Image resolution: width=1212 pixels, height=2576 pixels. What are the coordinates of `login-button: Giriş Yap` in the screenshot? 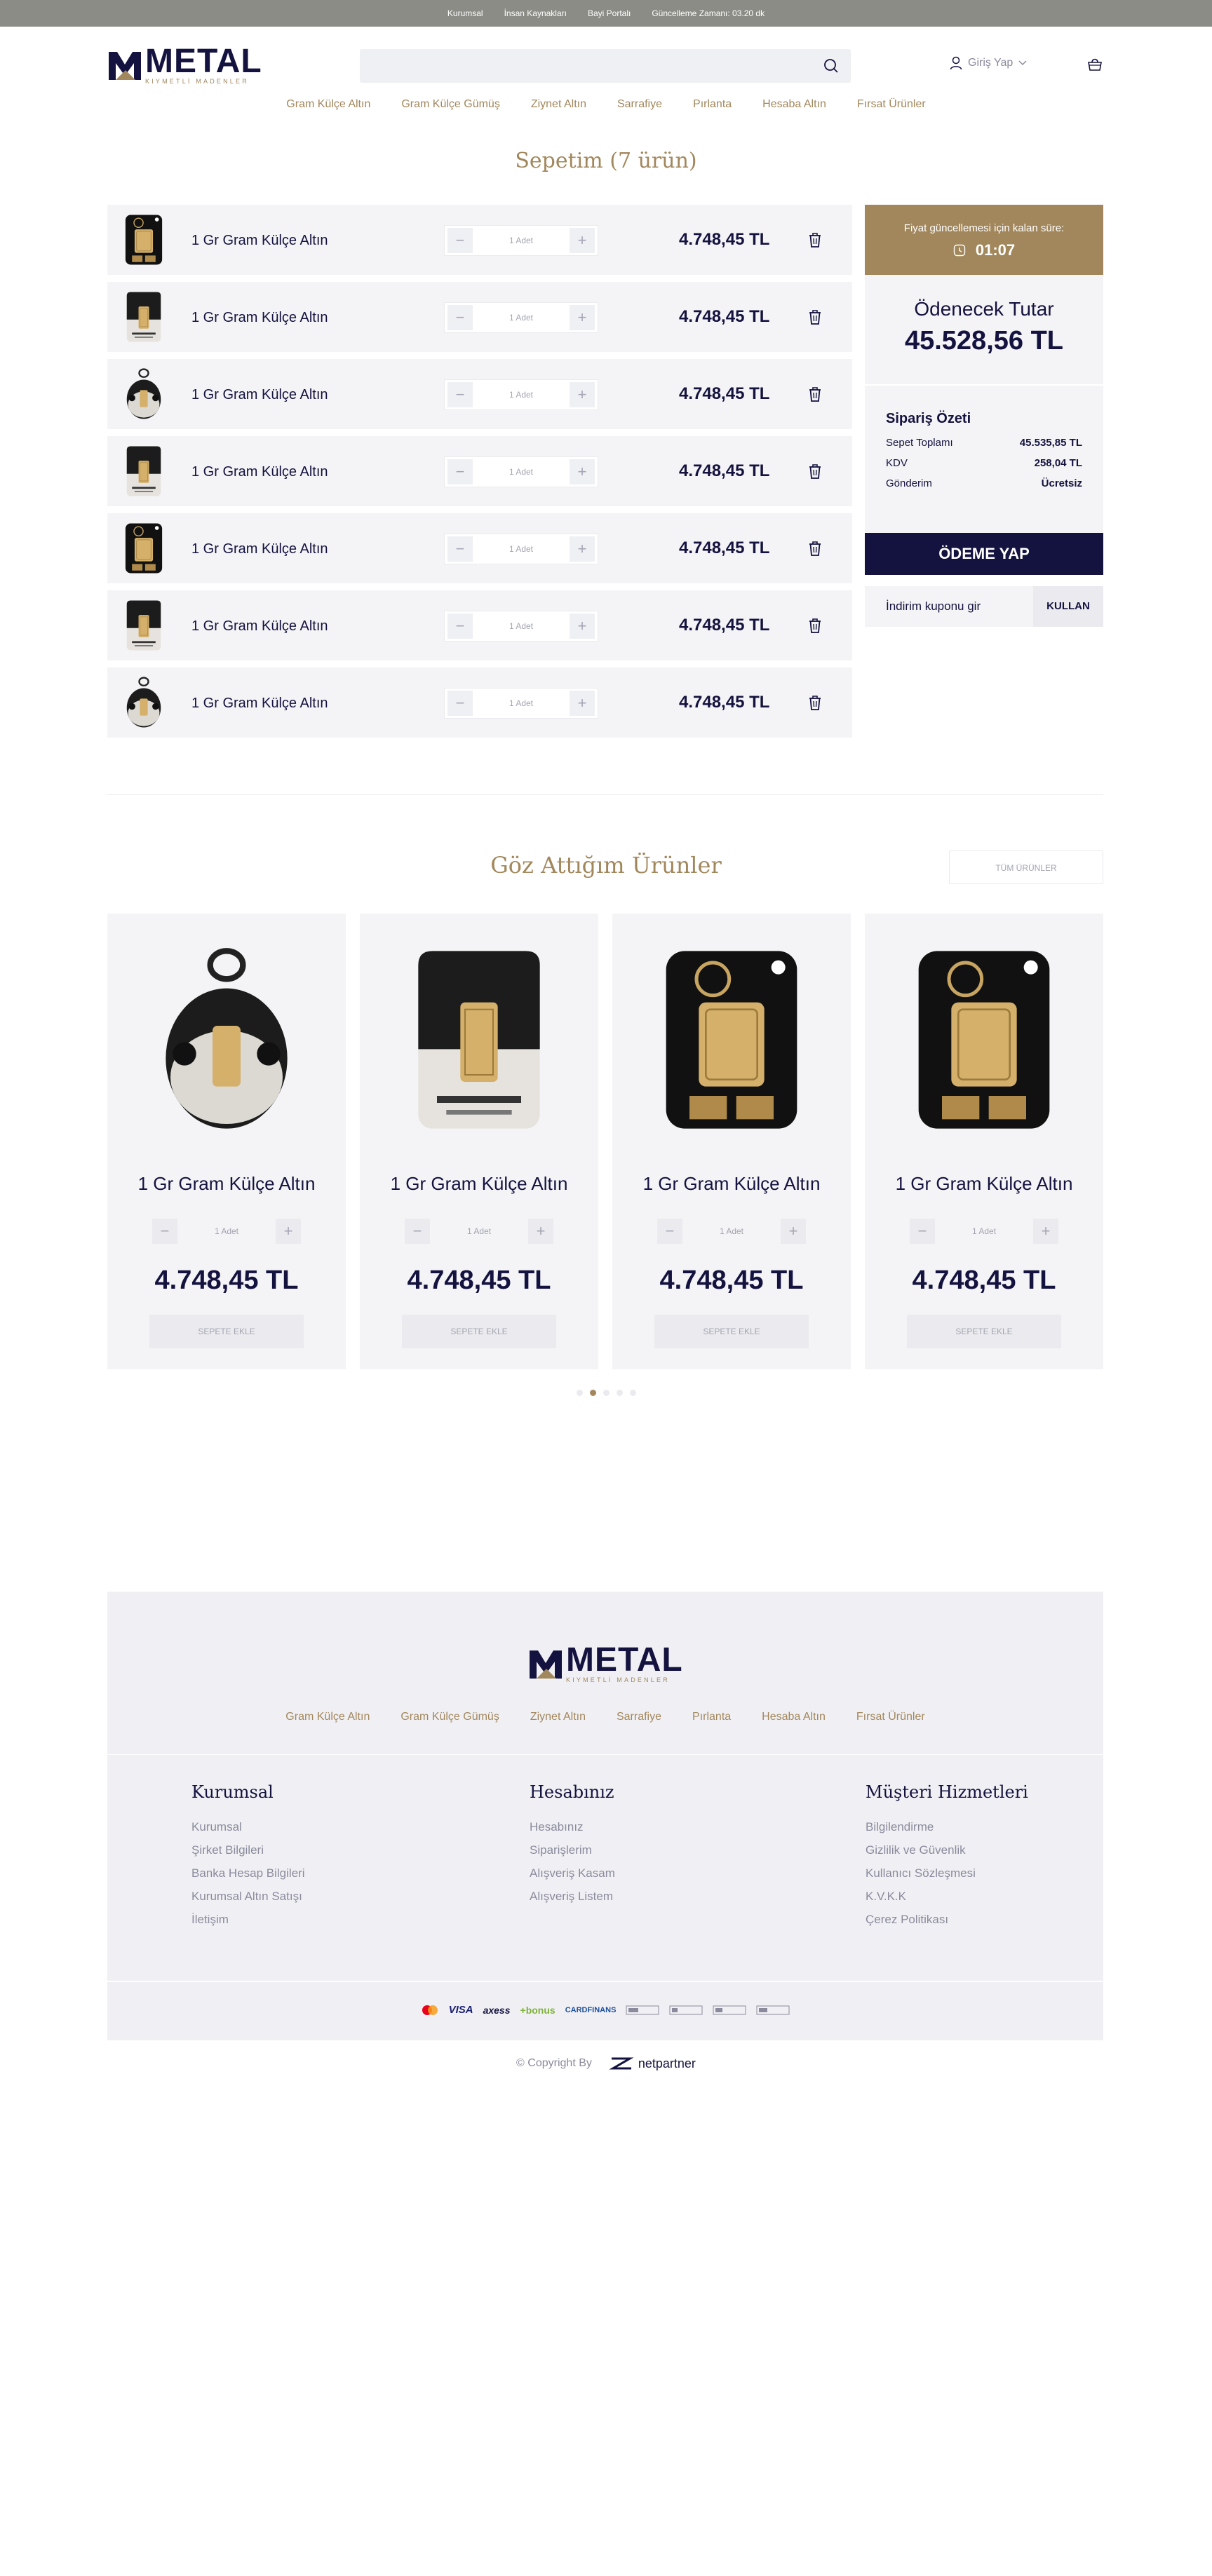 It's located at (988, 63).